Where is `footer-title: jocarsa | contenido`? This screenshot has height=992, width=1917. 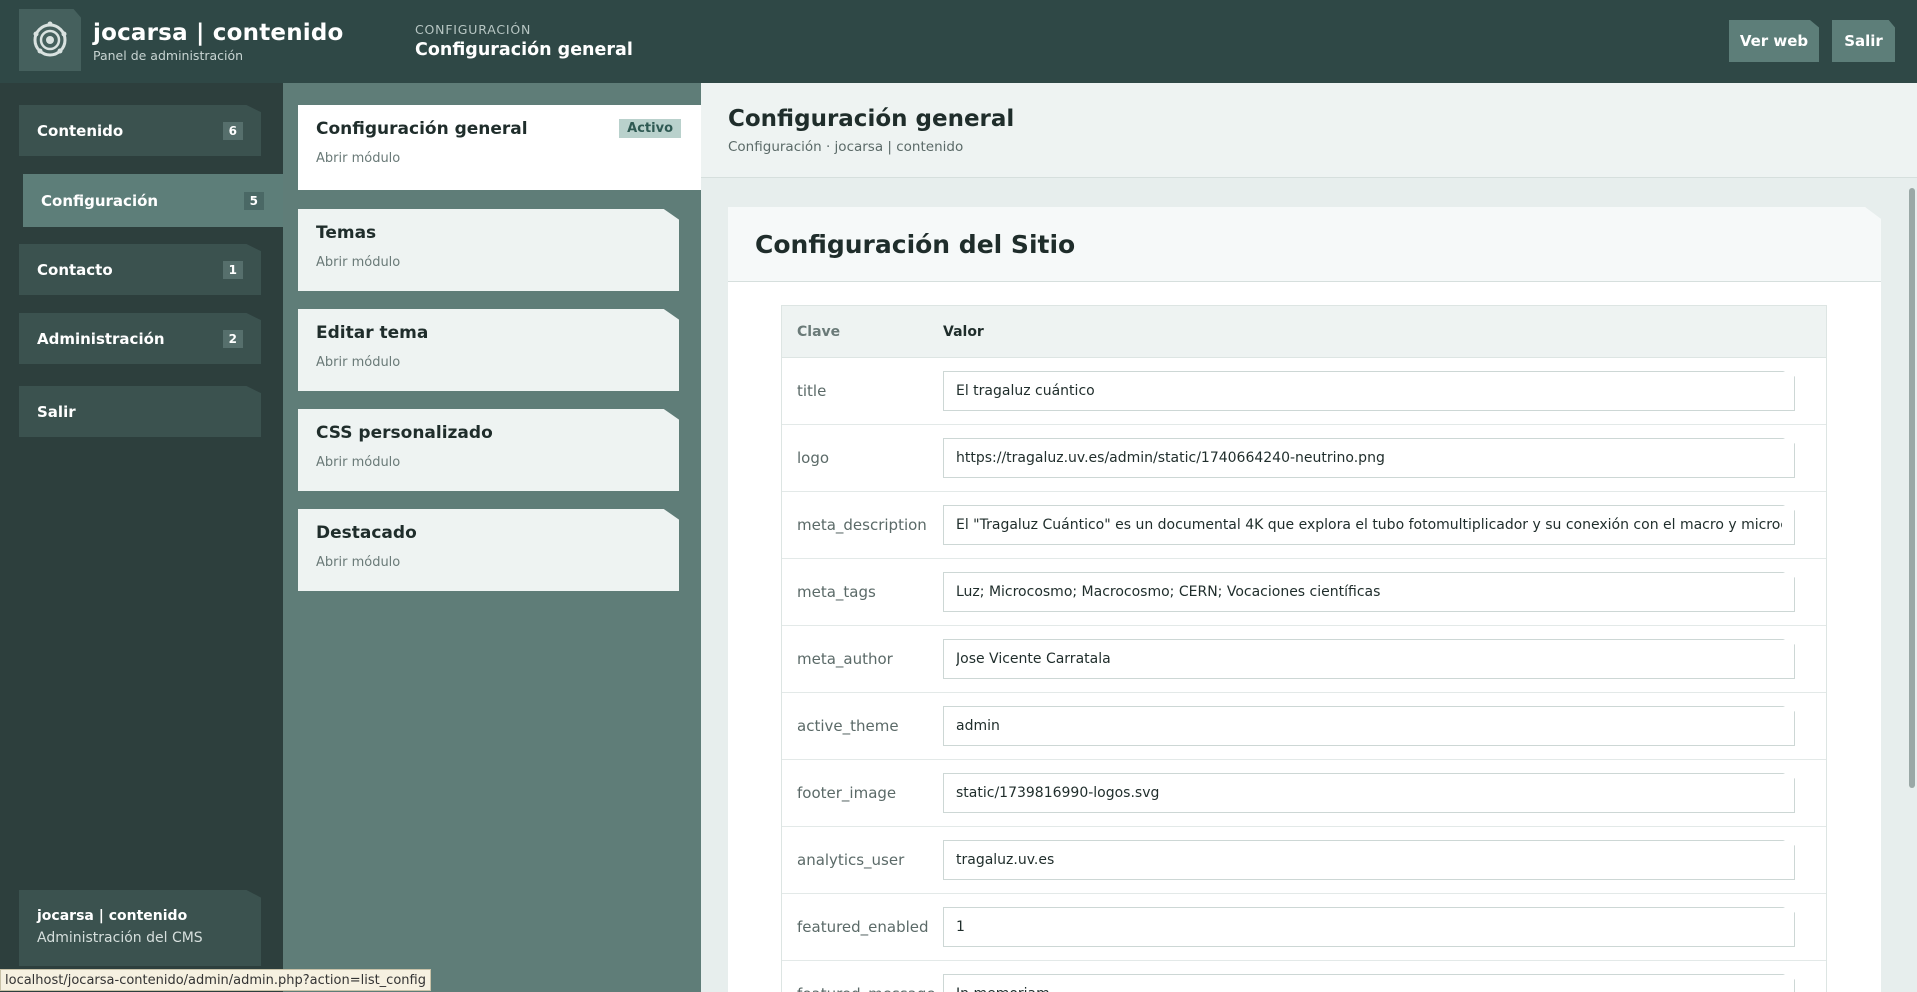
footer-title: jocarsa | contenido is located at coordinates (112, 916).